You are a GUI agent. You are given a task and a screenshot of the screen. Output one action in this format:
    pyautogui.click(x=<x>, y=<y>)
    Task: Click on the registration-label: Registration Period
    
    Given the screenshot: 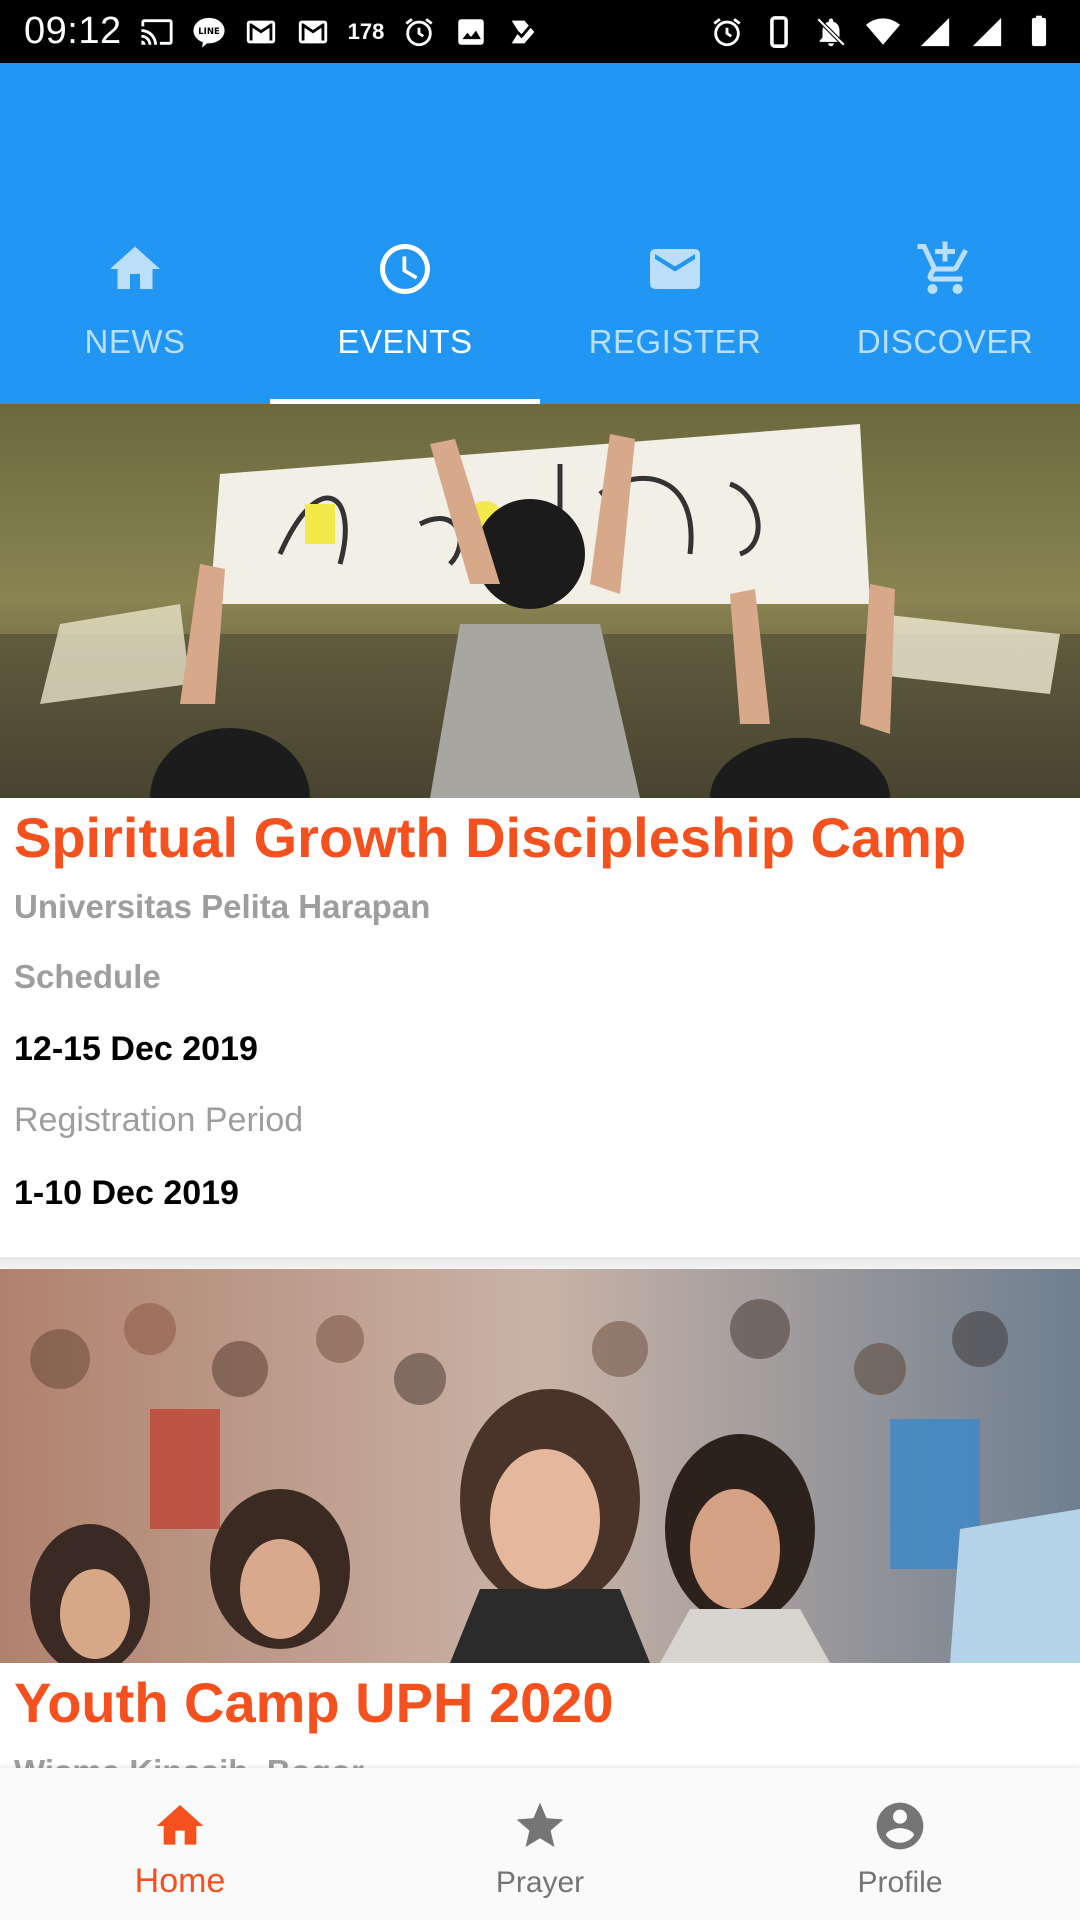 What is the action you would take?
    pyautogui.click(x=159, y=1120)
    